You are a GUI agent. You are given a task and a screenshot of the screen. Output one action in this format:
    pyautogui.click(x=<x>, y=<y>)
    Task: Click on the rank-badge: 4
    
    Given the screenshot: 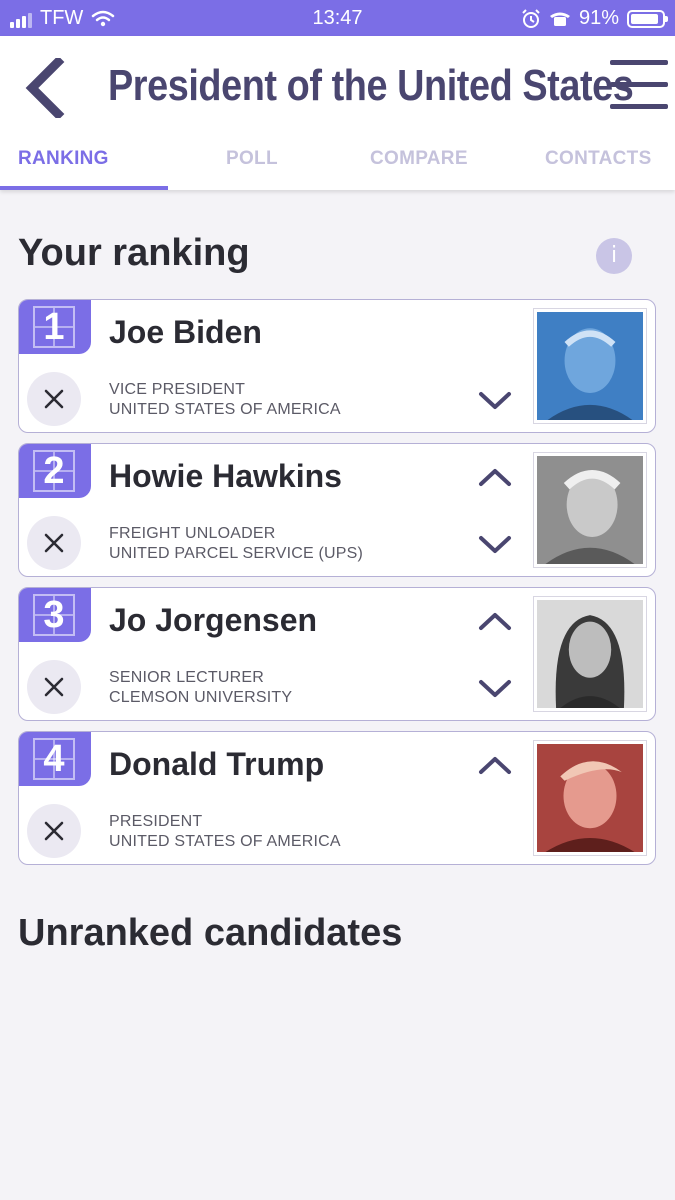 What is the action you would take?
    pyautogui.click(x=55, y=759)
    